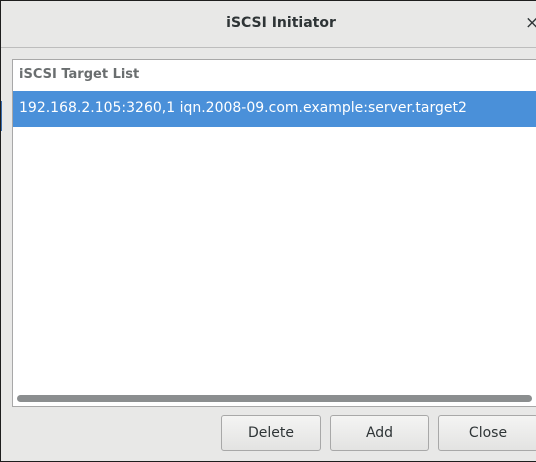 This screenshot has height=462, width=536. What do you see at coordinates (274, 75) in the screenshot?
I see `column-header: iSCSI Target List` at bounding box center [274, 75].